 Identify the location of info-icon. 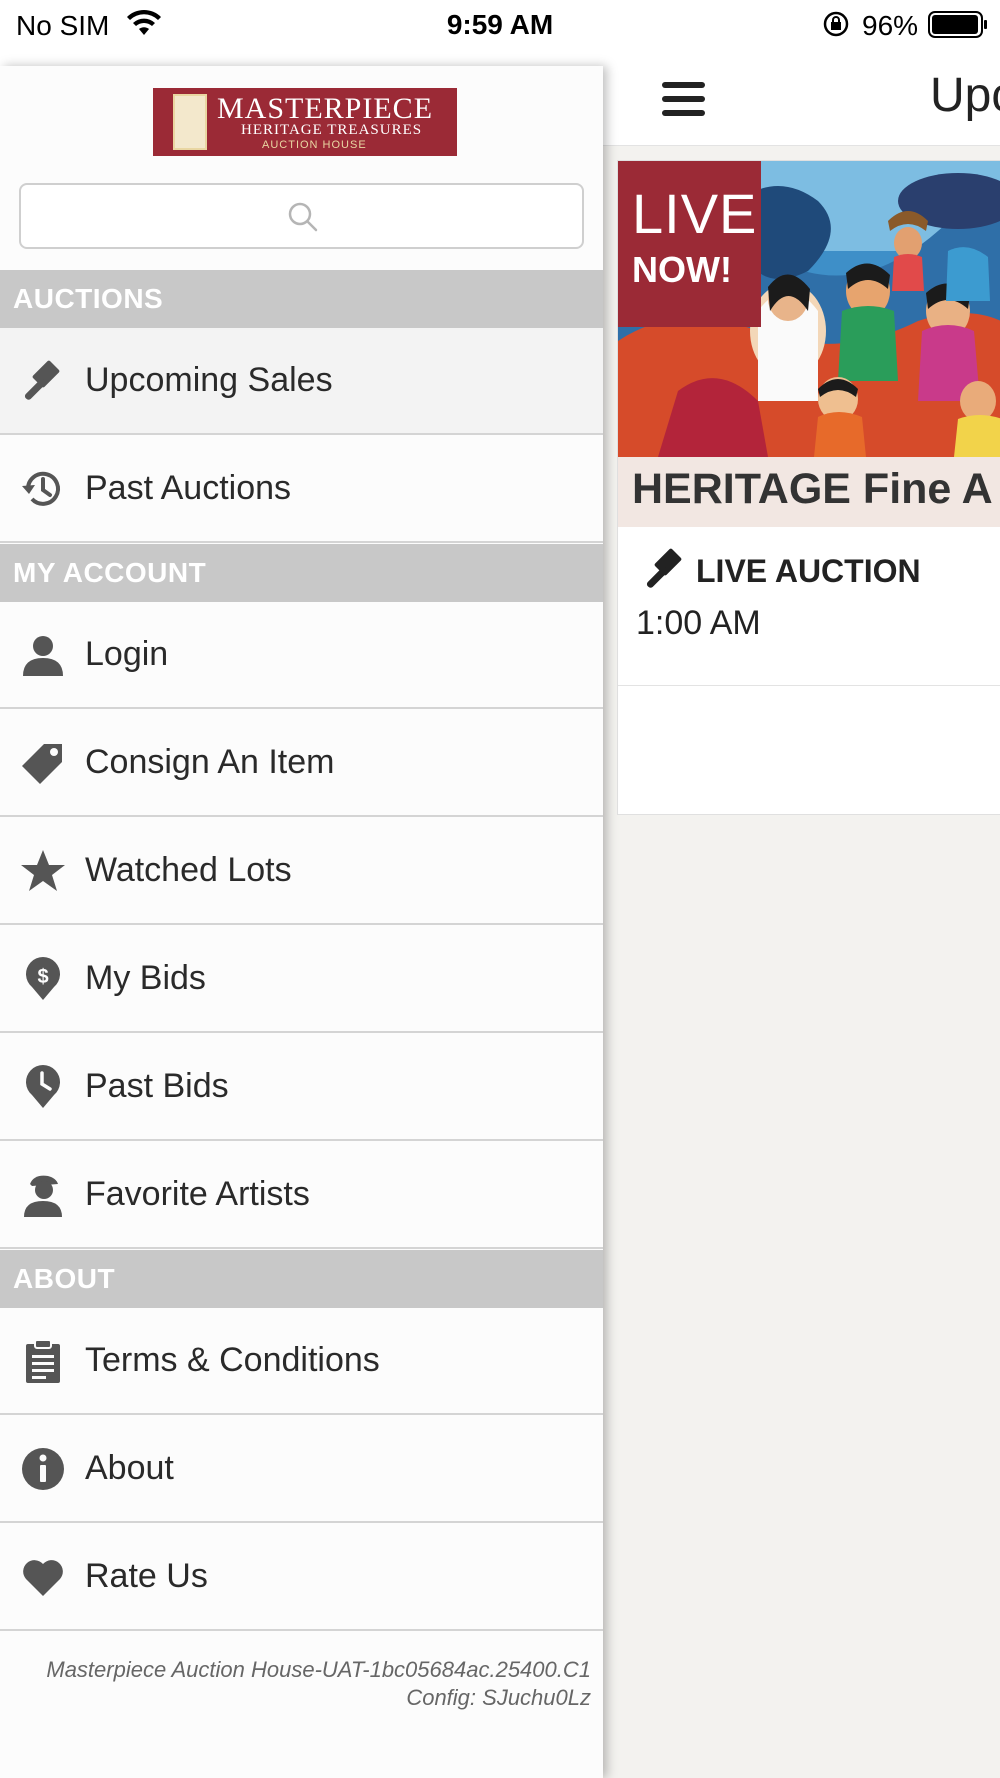
(43, 1469).